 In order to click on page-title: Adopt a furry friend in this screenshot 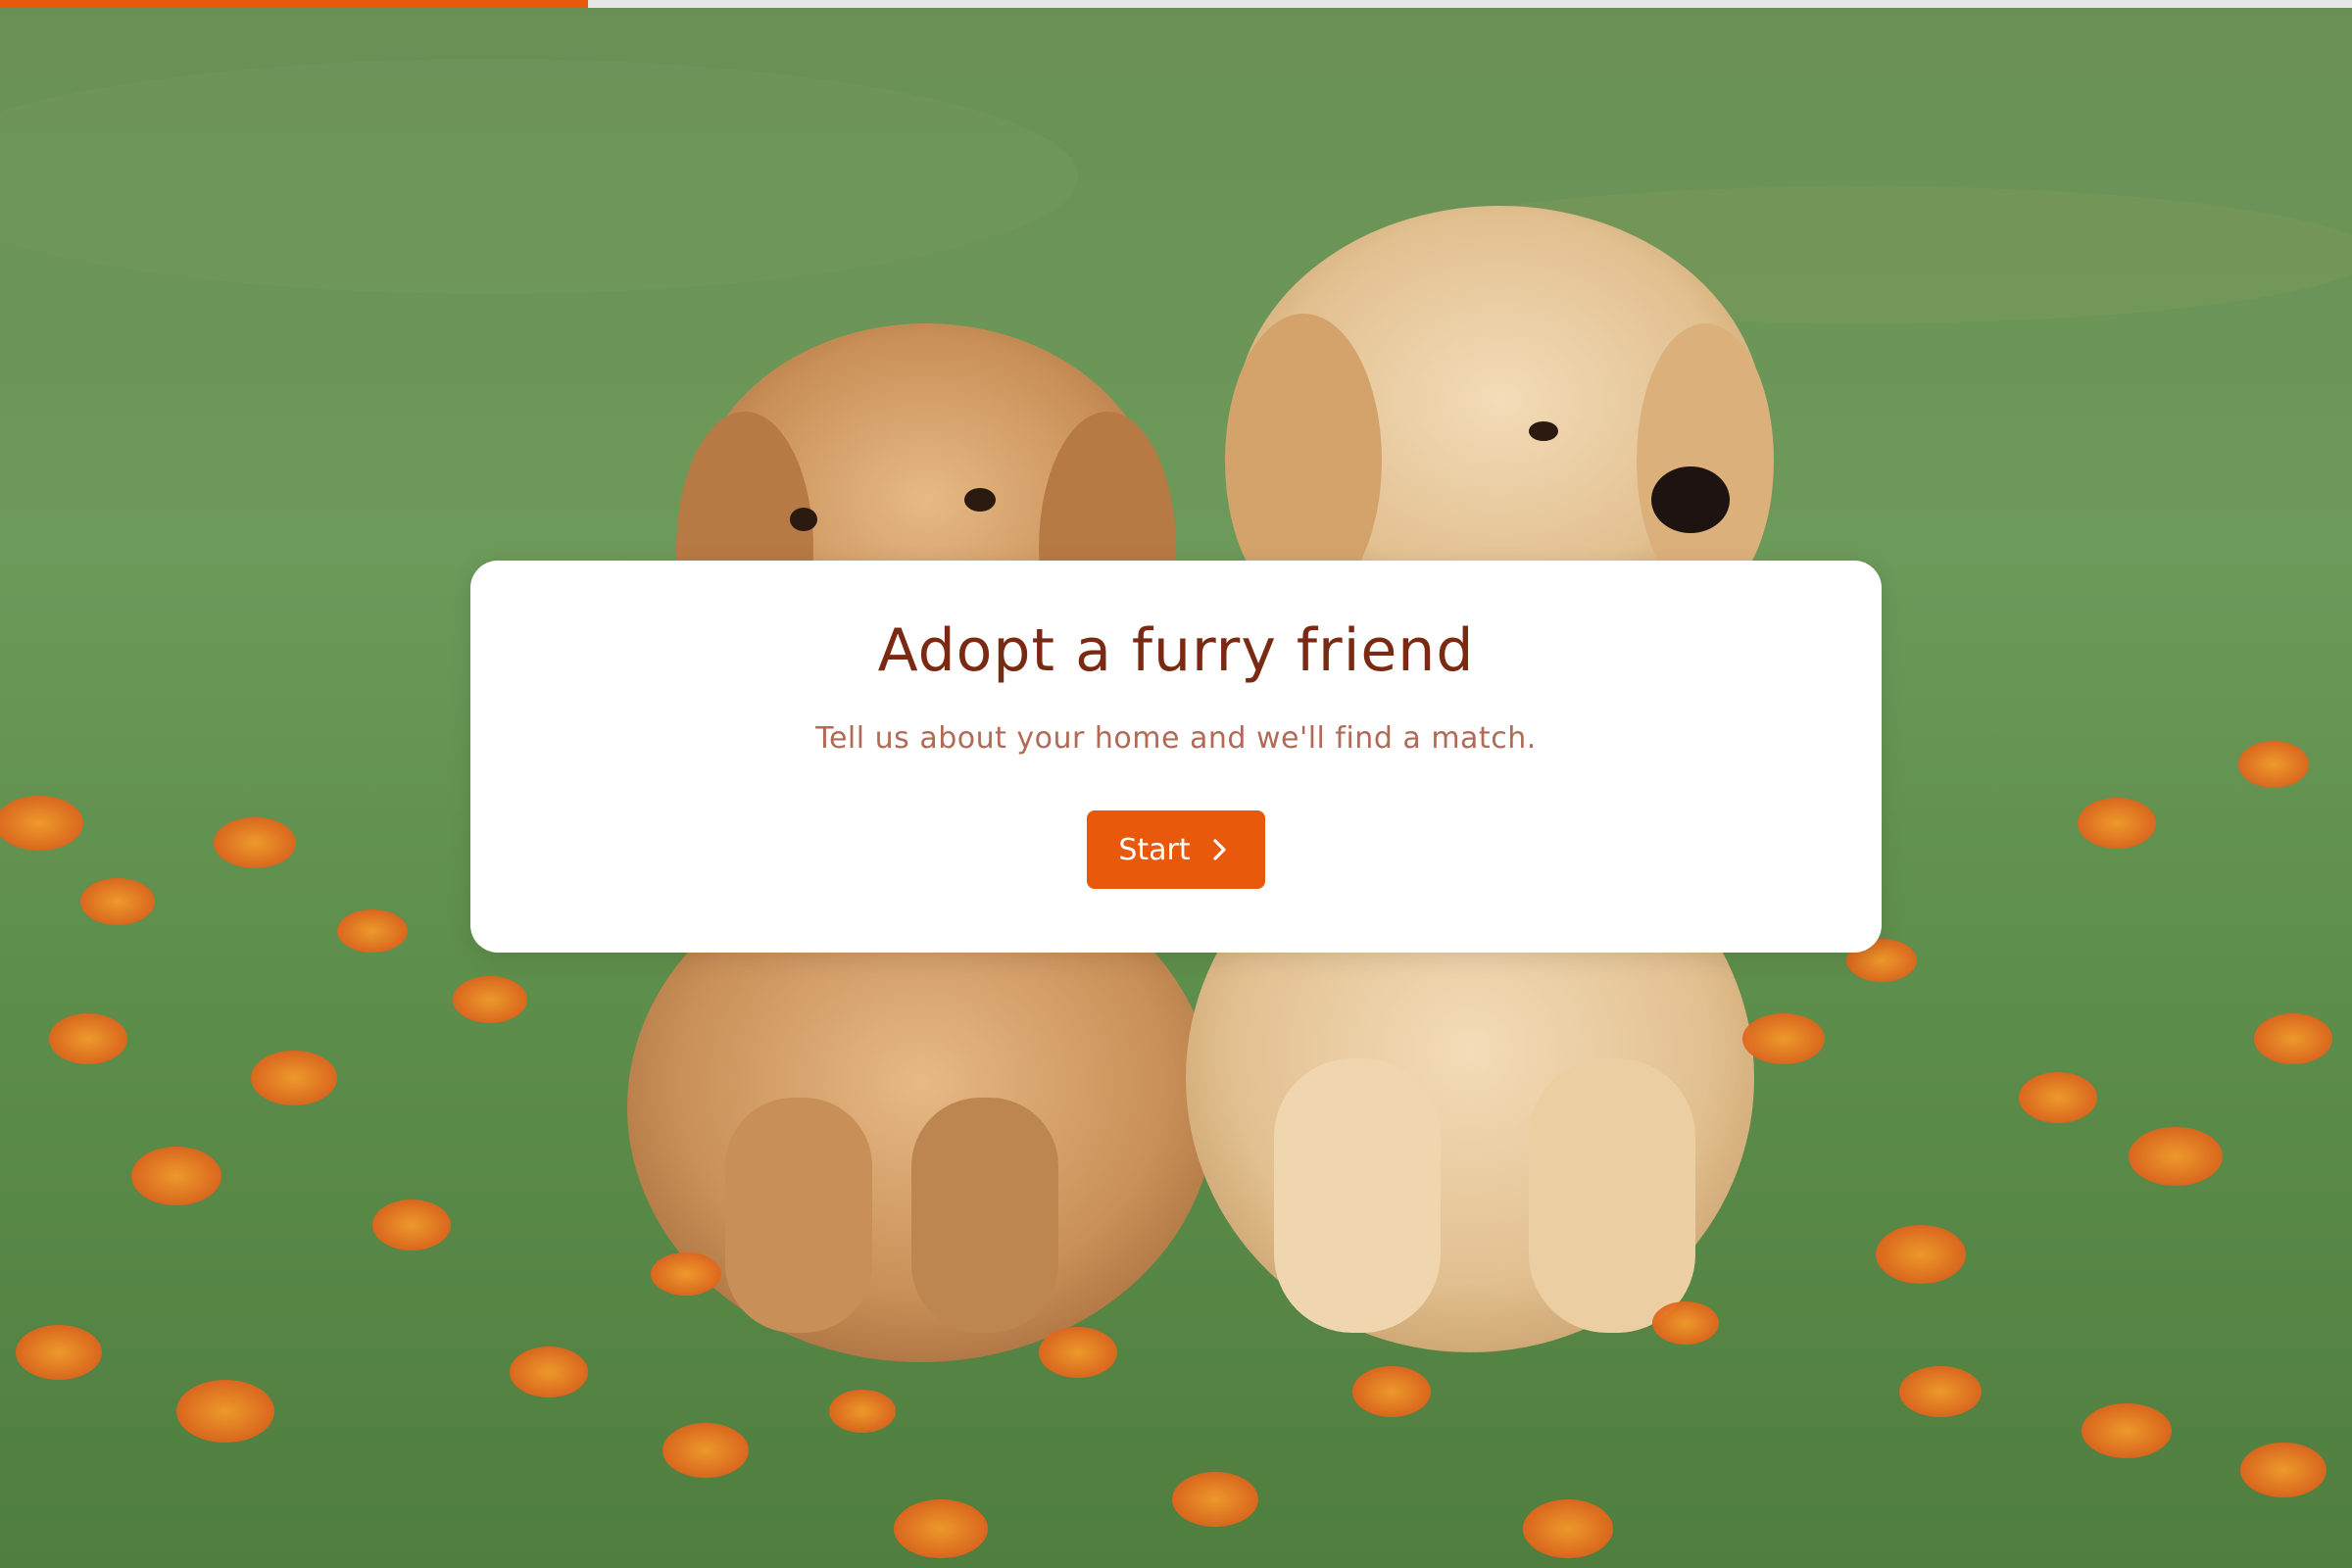, I will do `click(1176, 650)`.